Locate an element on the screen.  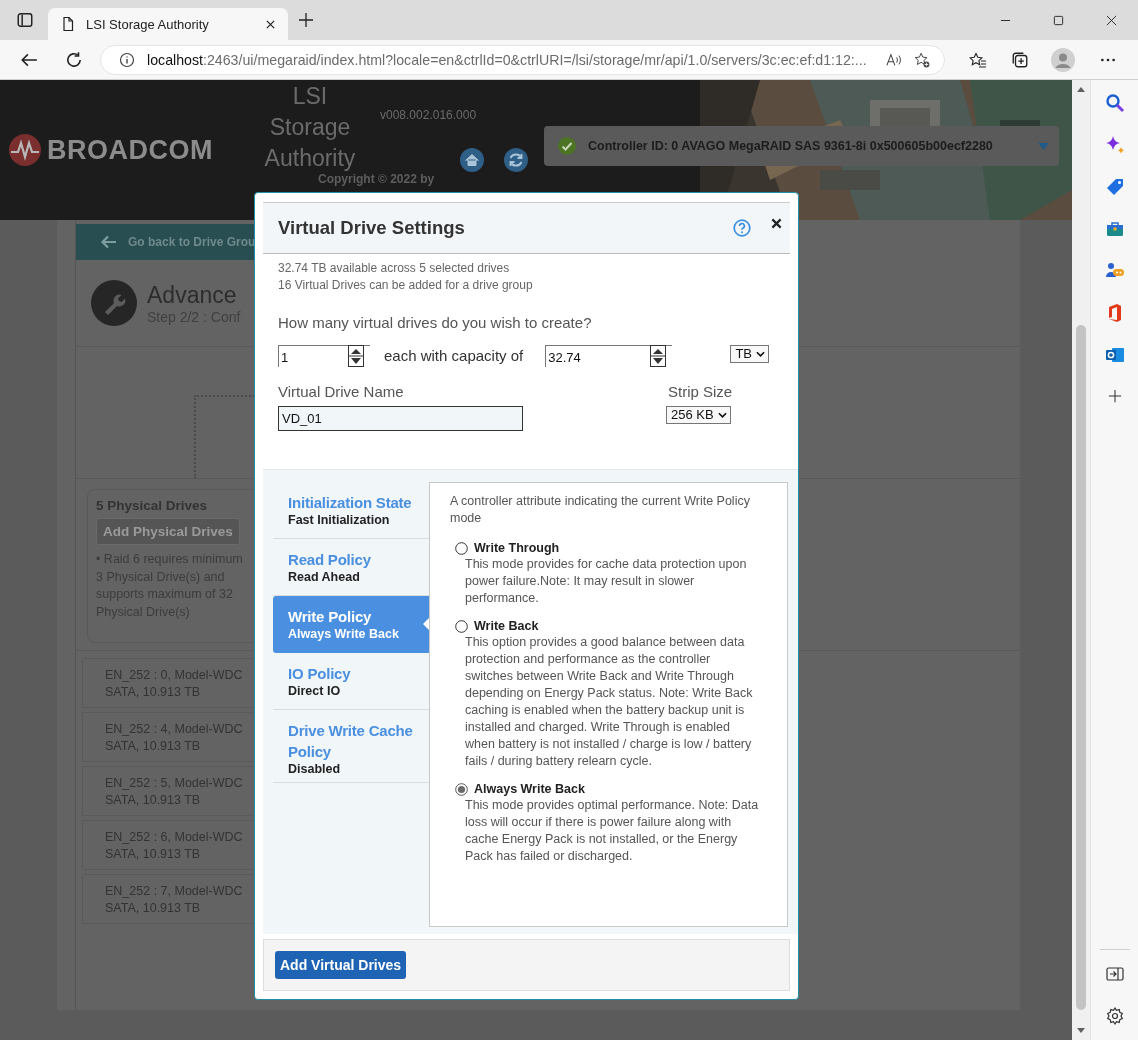
add-virtual-drives-button: Add Virtual Drives is located at coordinates (341, 965).